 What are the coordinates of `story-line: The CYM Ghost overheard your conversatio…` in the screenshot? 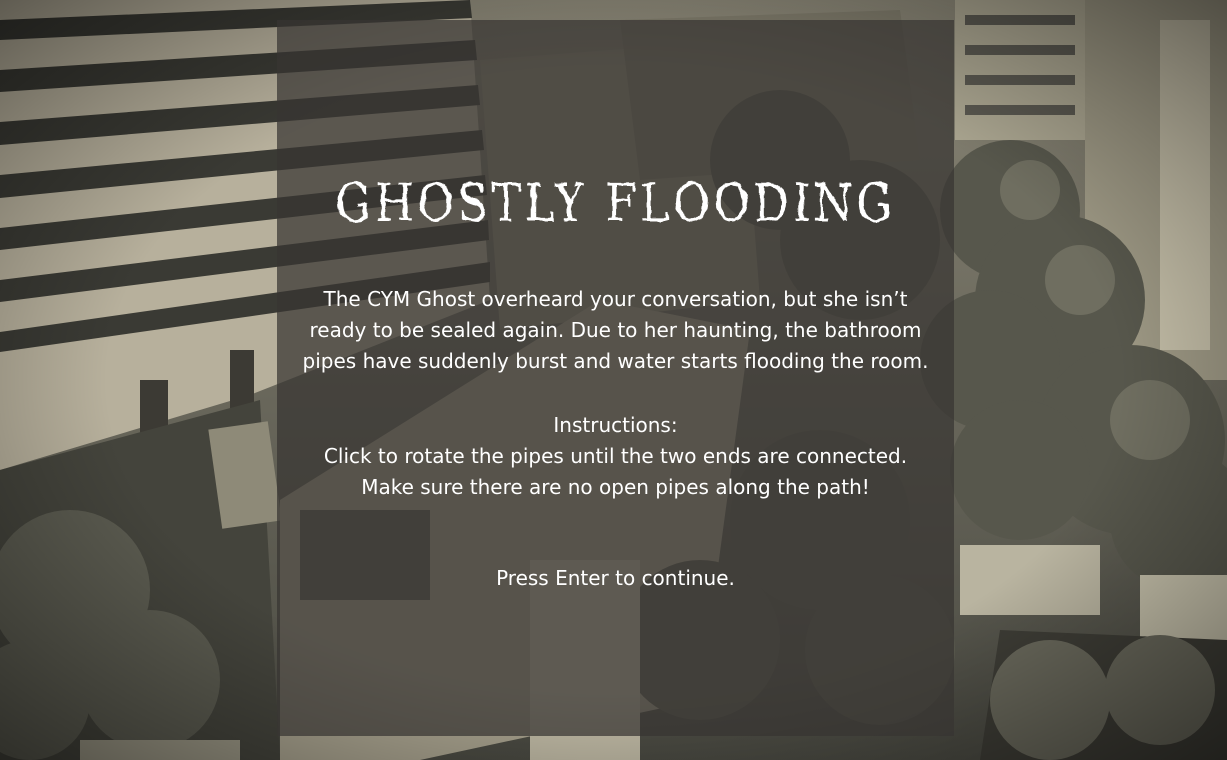 It's located at (615, 299).